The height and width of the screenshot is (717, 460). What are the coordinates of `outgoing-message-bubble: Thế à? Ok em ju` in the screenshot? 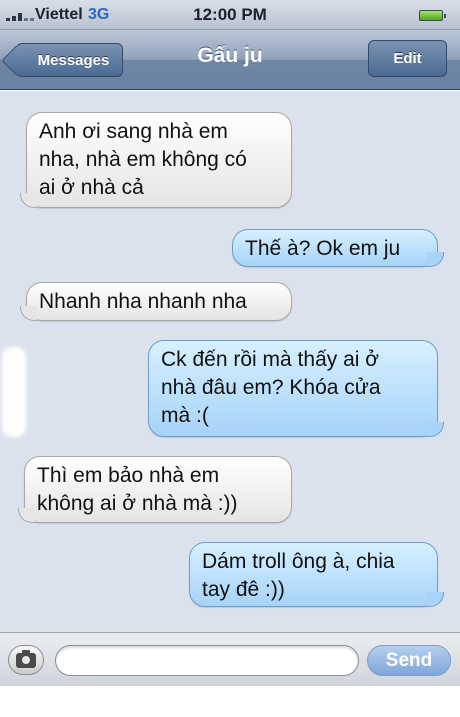 It's located at (338, 248).